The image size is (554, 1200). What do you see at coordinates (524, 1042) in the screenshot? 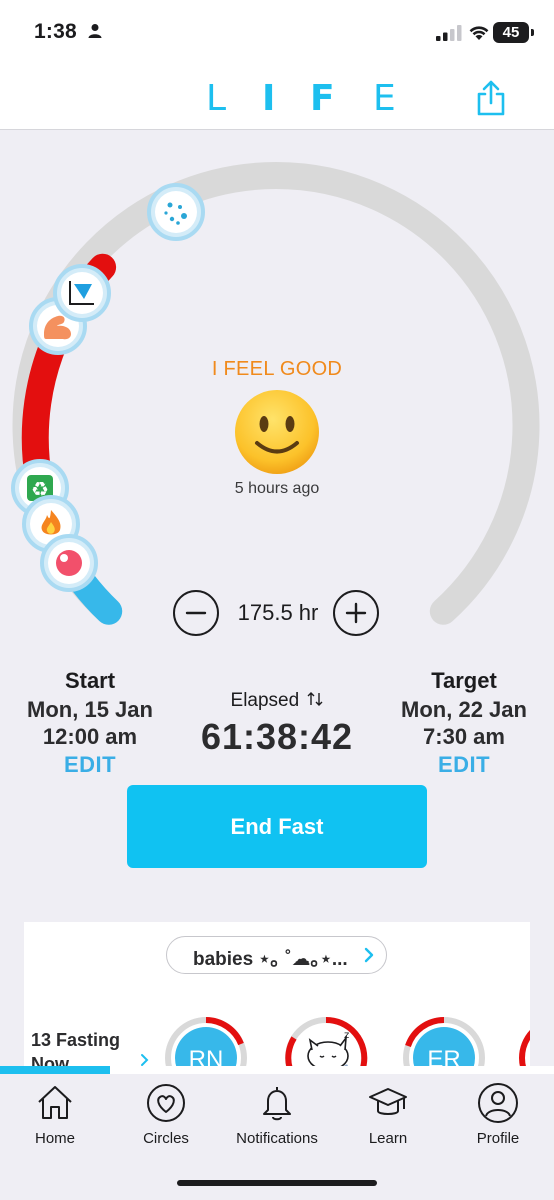
I see `member-avatar` at bounding box center [524, 1042].